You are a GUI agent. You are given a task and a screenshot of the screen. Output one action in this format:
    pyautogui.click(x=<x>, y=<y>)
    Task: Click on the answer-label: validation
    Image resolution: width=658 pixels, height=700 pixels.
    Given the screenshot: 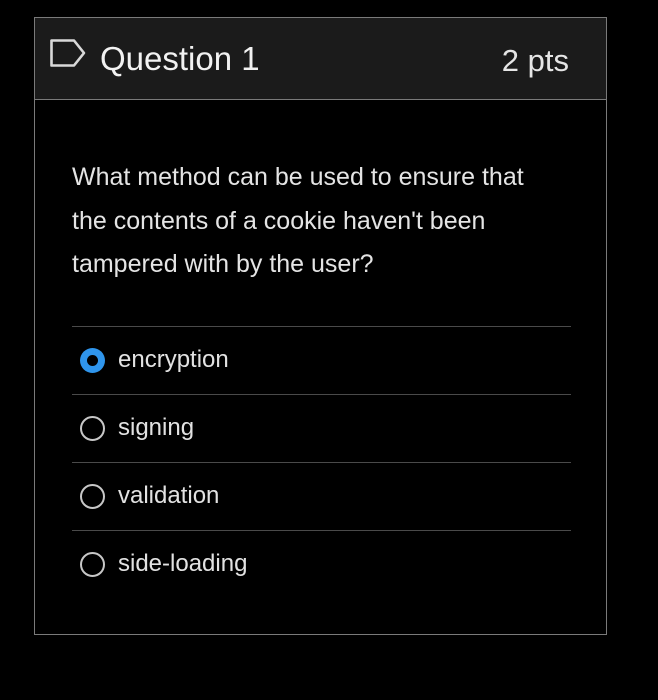 What is the action you would take?
    pyautogui.click(x=169, y=495)
    